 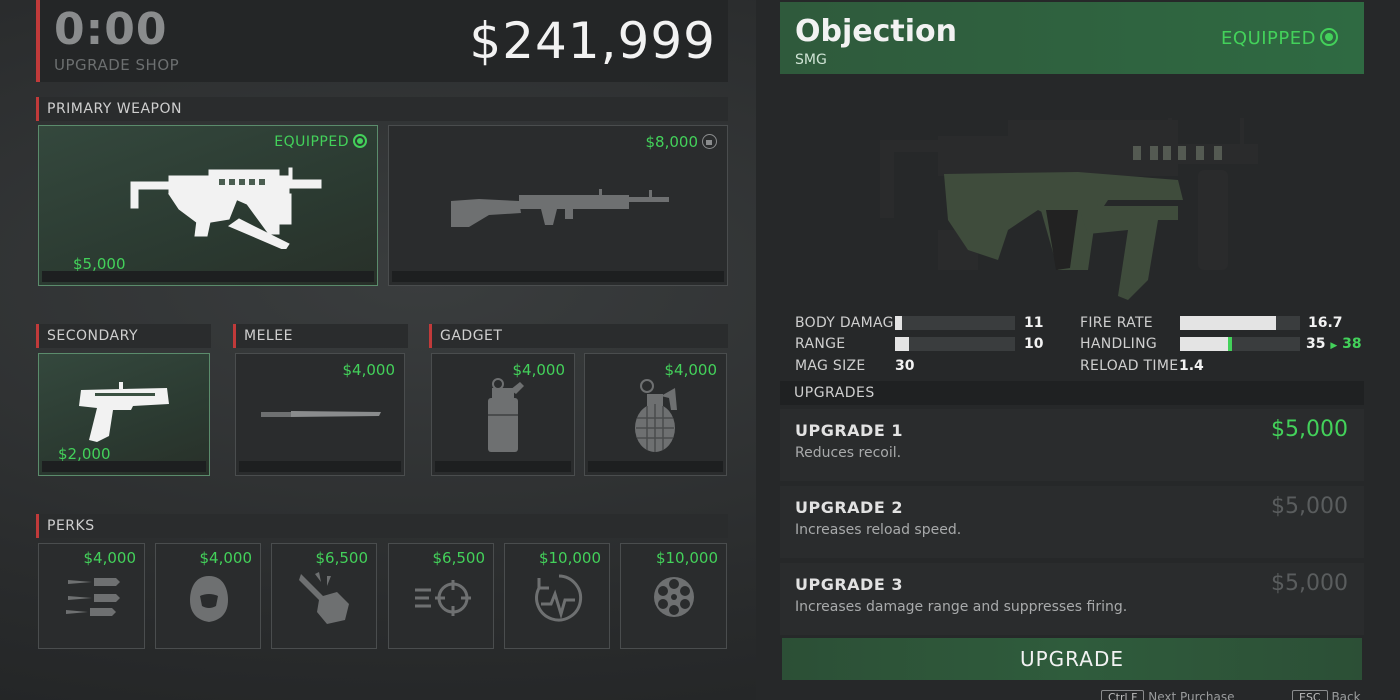 What do you see at coordinates (955, 344) in the screenshot?
I see `stat-bar-range` at bounding box center [955, 344].